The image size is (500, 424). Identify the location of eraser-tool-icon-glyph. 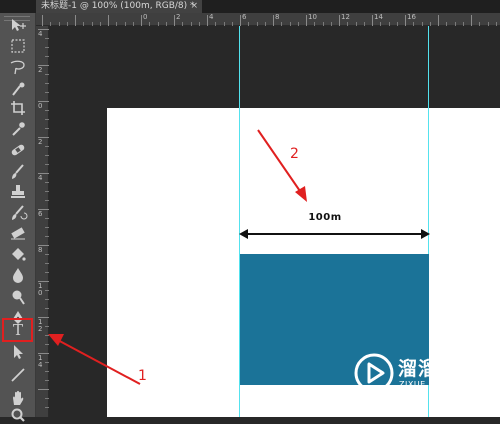
(18, 233).